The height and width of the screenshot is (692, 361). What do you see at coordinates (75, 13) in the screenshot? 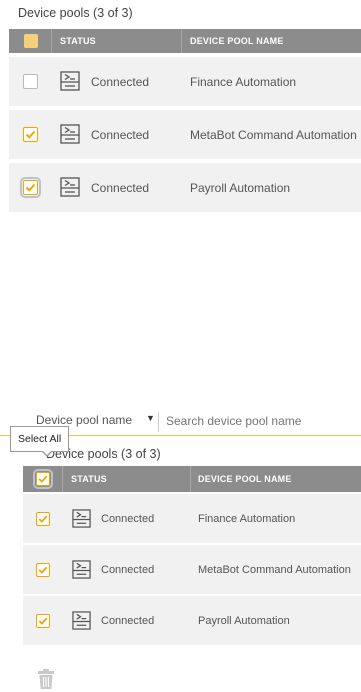
I see `device-pools-title: Device pools (3 of 3)` at bounding box center [75, 13].